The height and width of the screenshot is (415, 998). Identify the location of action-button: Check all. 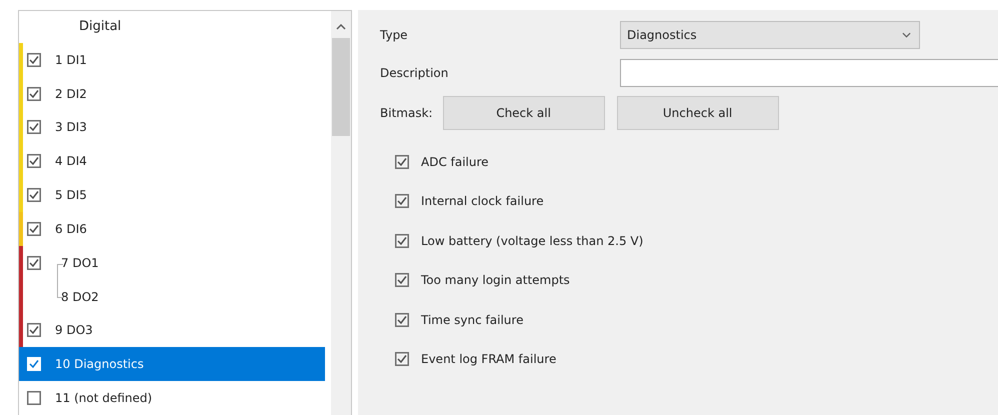
(523, 113).